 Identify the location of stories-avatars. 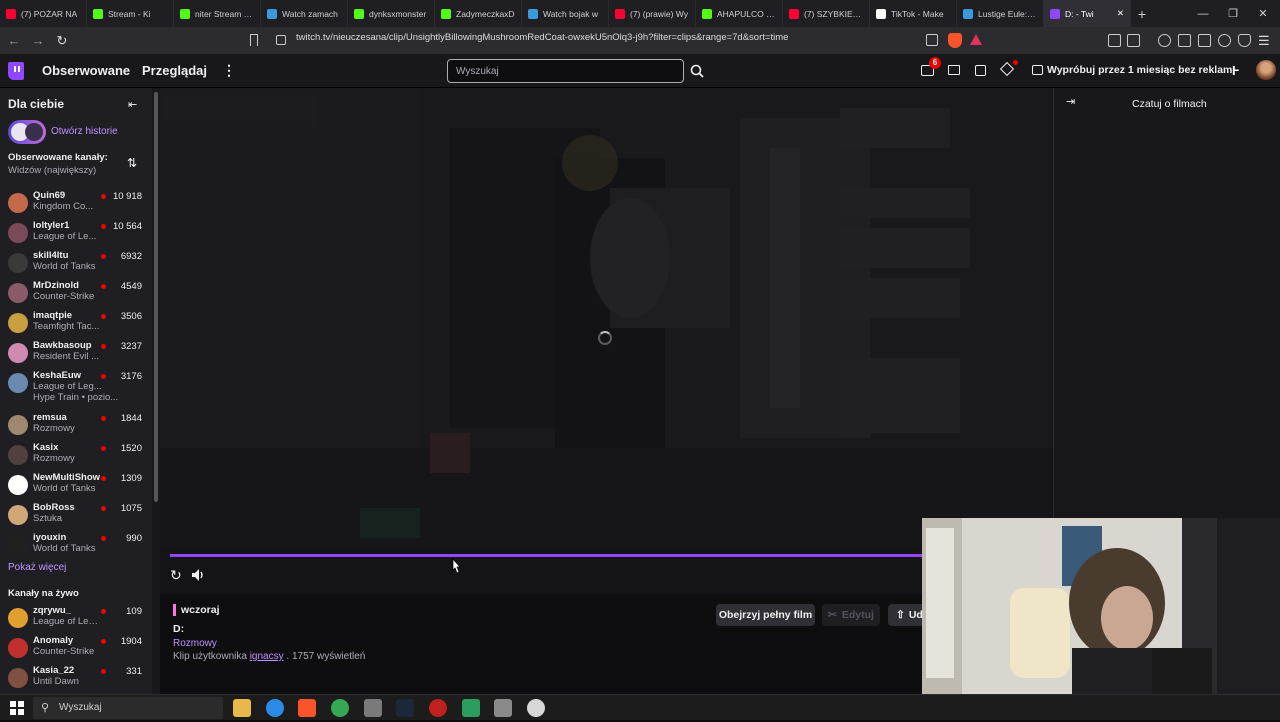
(27, 132).